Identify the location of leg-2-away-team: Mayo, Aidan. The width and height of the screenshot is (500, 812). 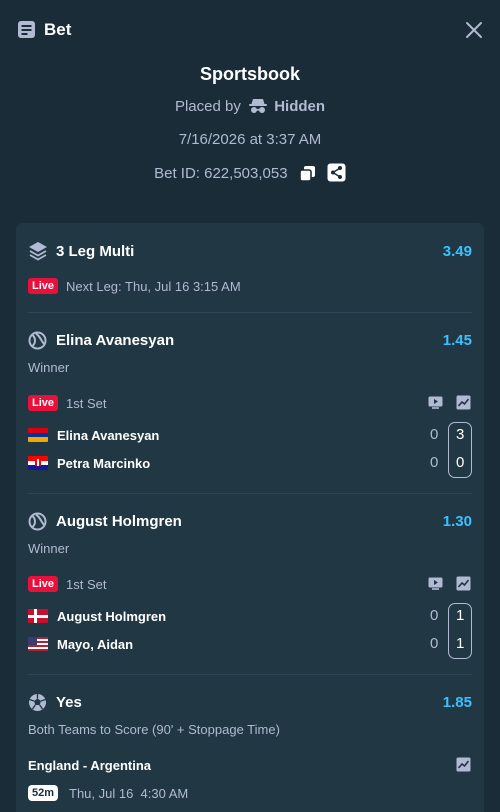
(95, 644).